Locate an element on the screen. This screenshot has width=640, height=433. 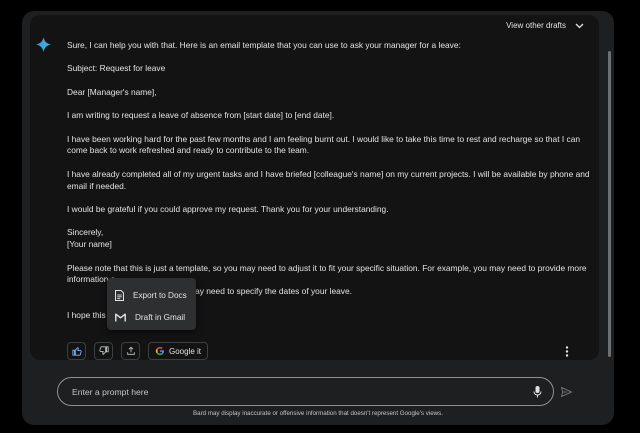
send-icon is located at coordinates (566, 392).